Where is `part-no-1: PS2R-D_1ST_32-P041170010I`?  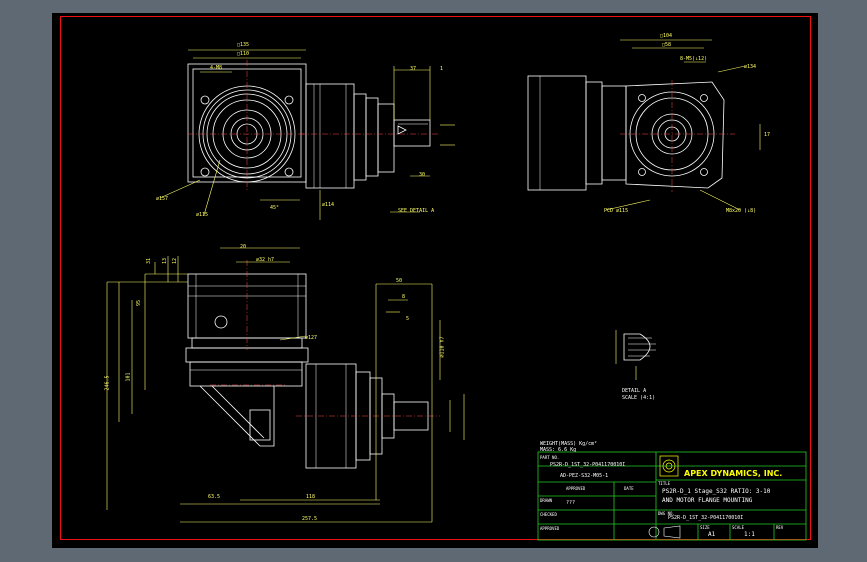
part-no-1: PS2R-D_1ST_32-P041170010I is located at coordinates (588, 465).